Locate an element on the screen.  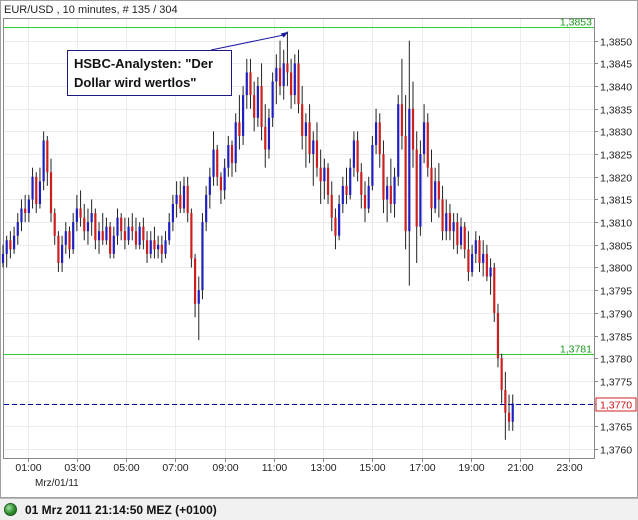
y-tick-label: 1,3780 is located at coordinates (616, 360).